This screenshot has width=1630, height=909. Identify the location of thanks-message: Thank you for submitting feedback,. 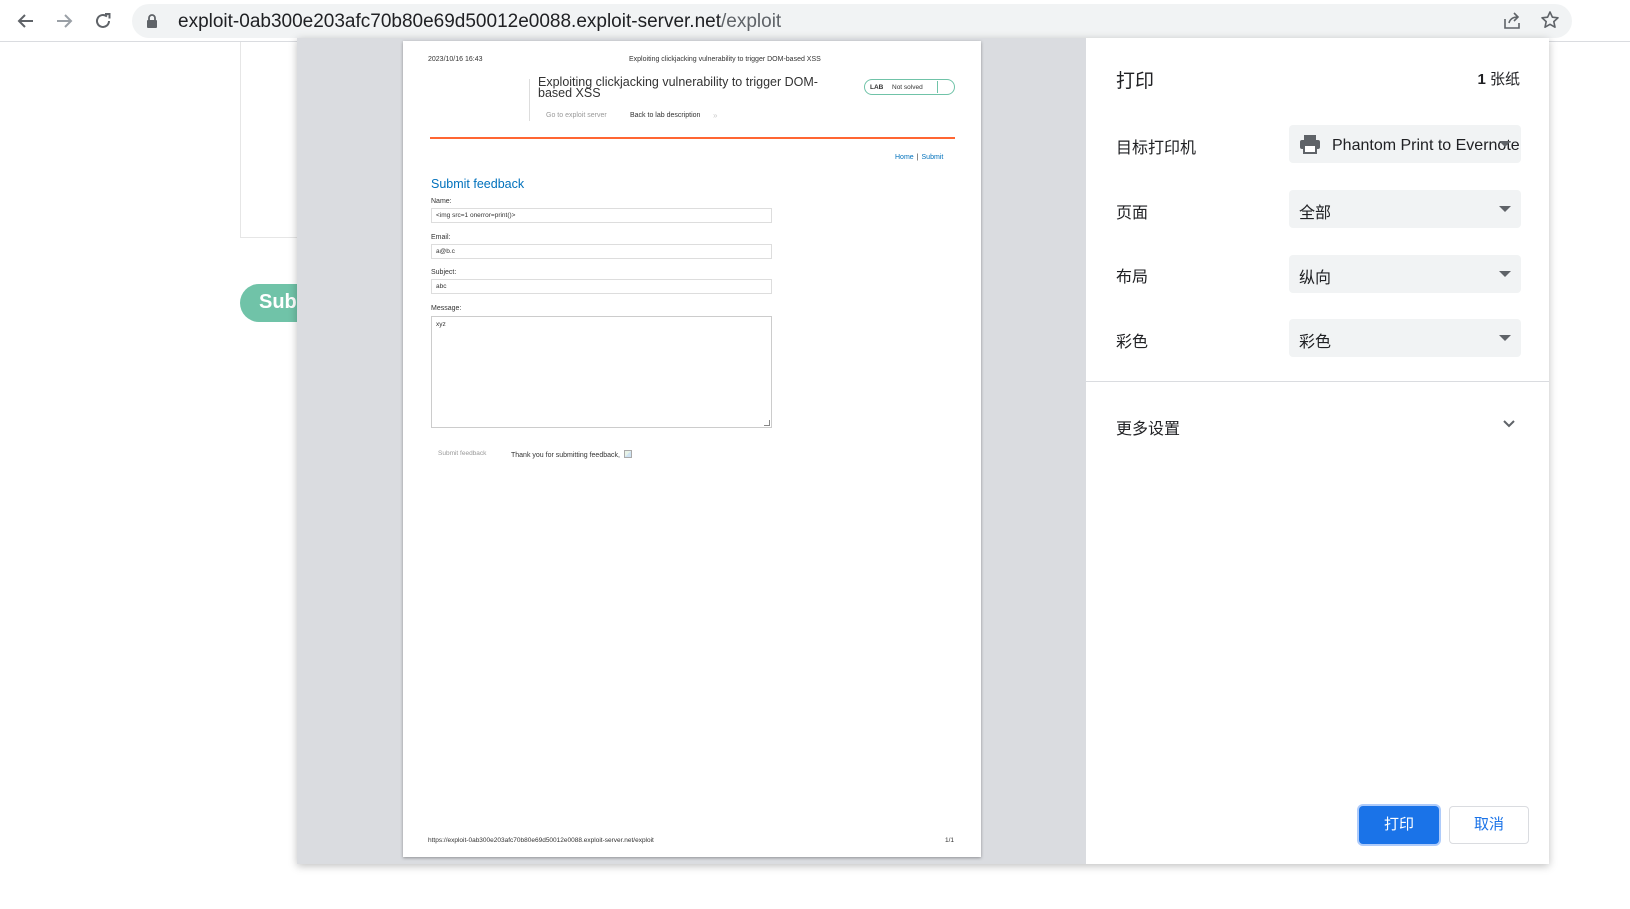
(571, 454).